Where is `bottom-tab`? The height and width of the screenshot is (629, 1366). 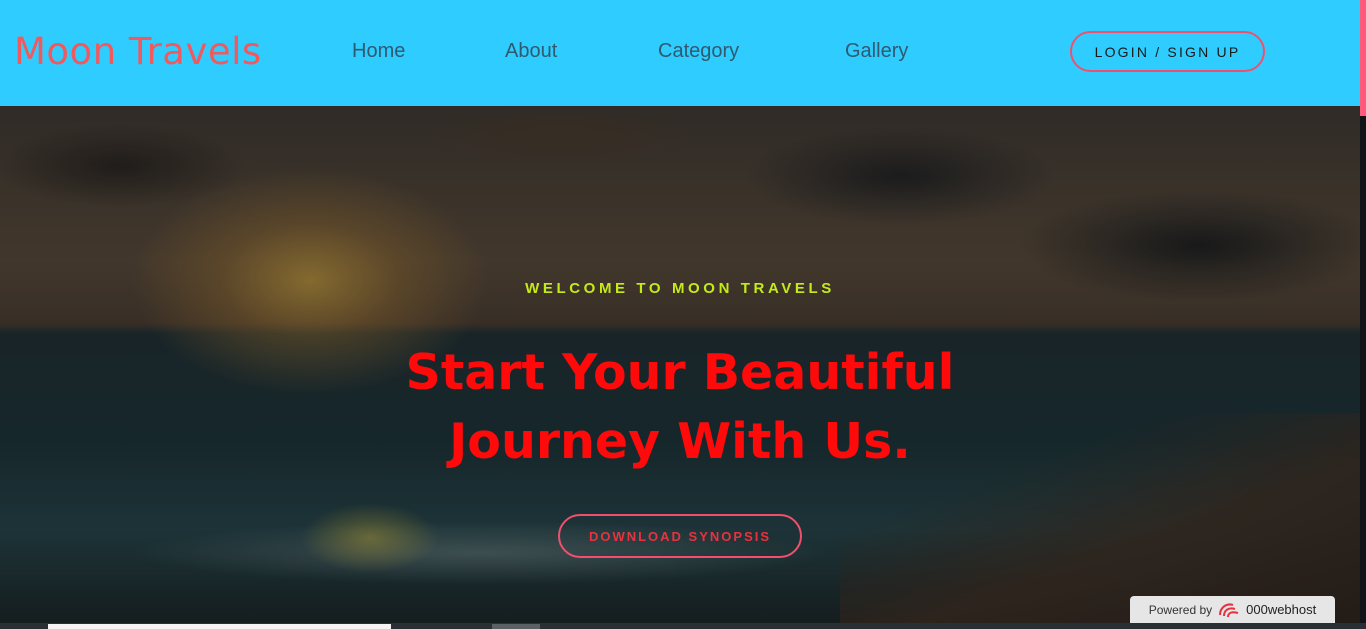 bottom-tab is located at coordinates (516, 626).